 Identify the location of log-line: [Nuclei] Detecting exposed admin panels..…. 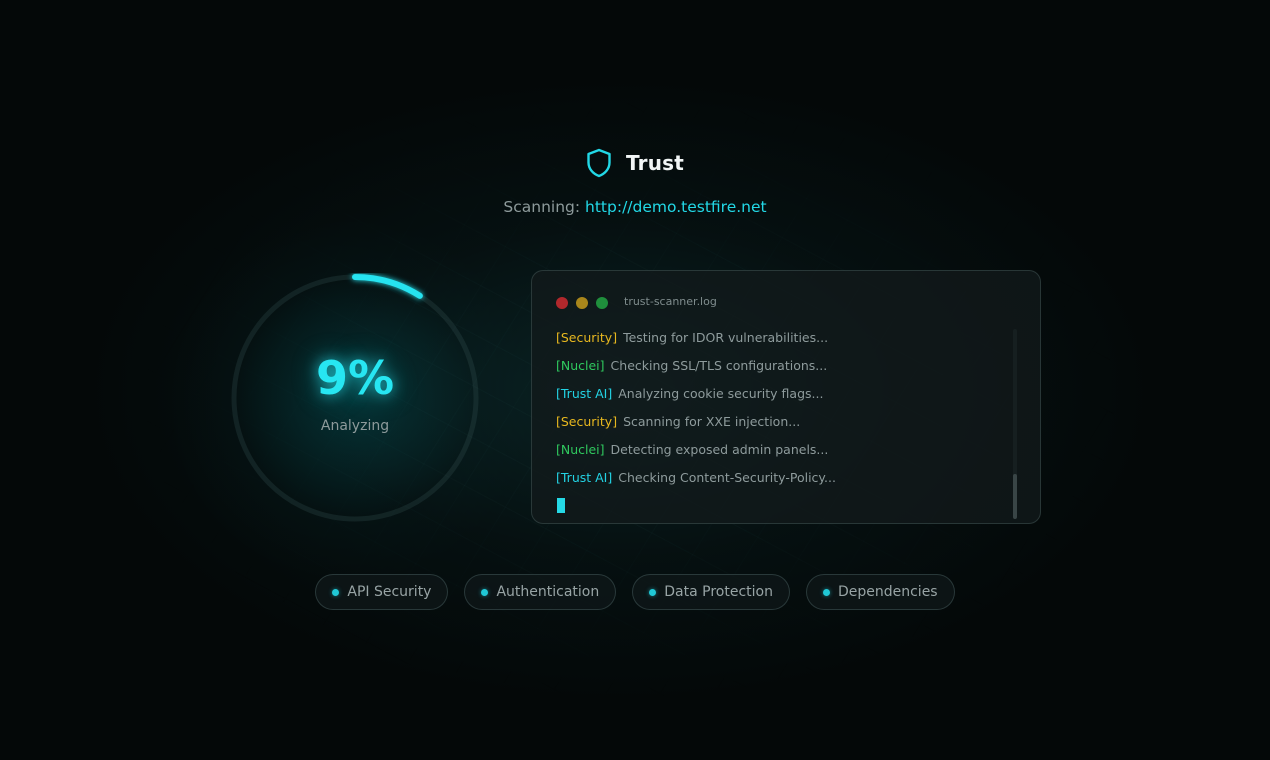
(786, 456).